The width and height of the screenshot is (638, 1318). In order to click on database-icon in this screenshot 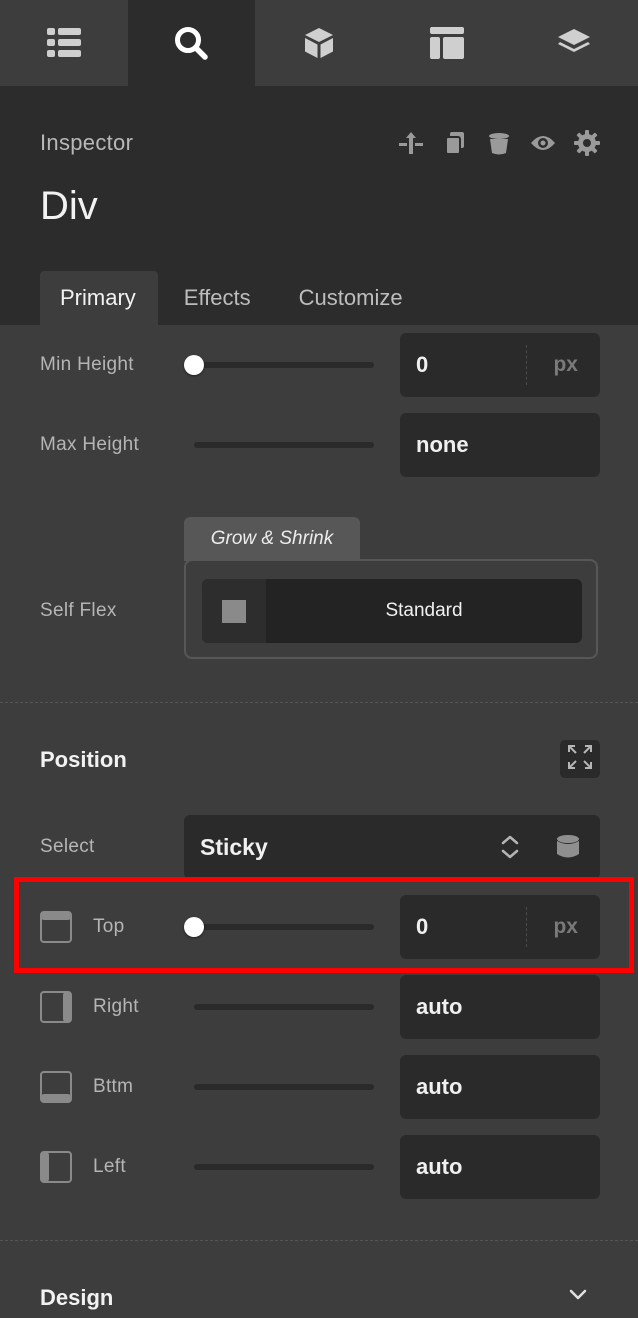, I will do `click(568, 849)`.